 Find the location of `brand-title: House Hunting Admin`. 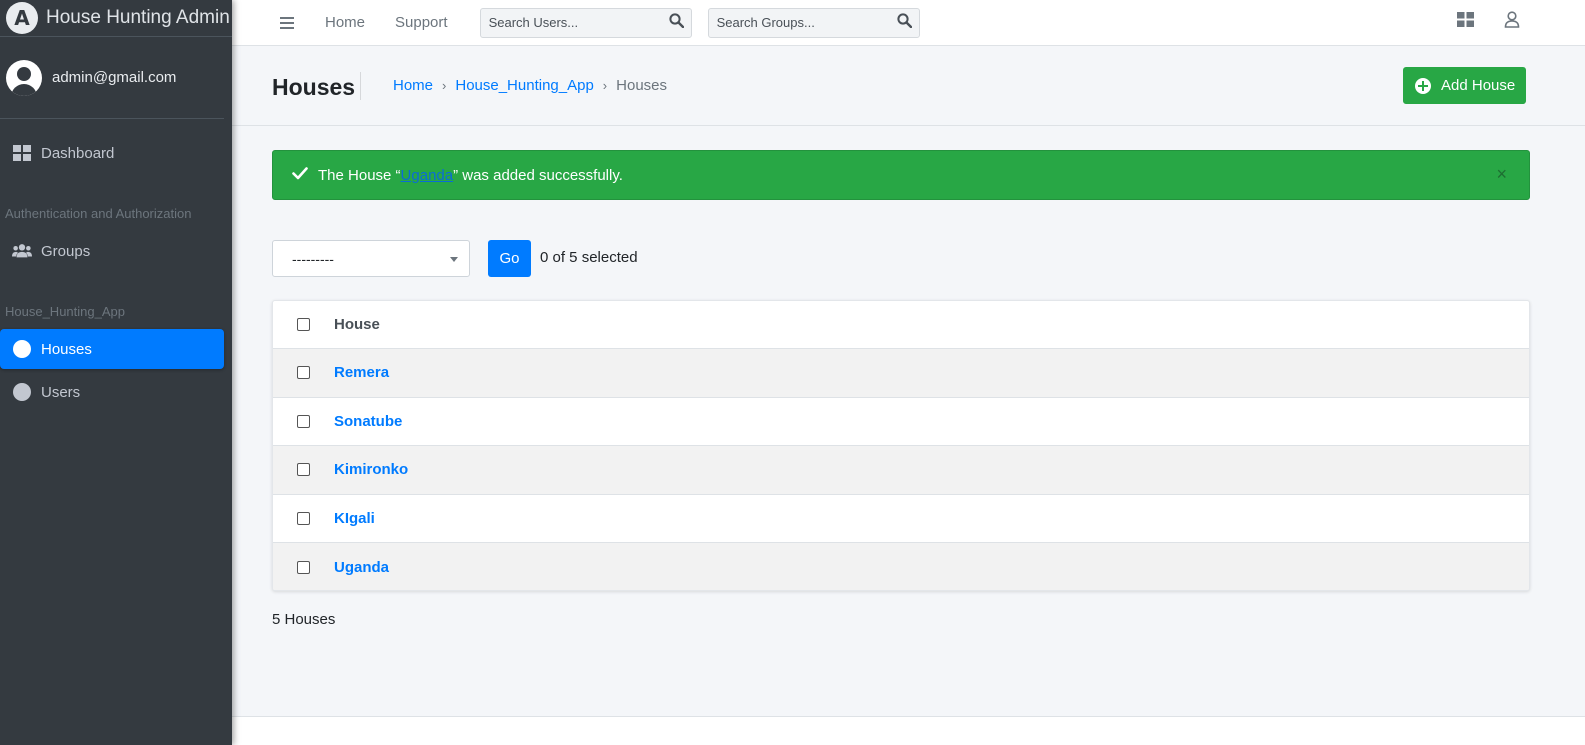

brand-title: House Hunting Admin is located at coordinates (138, 17).